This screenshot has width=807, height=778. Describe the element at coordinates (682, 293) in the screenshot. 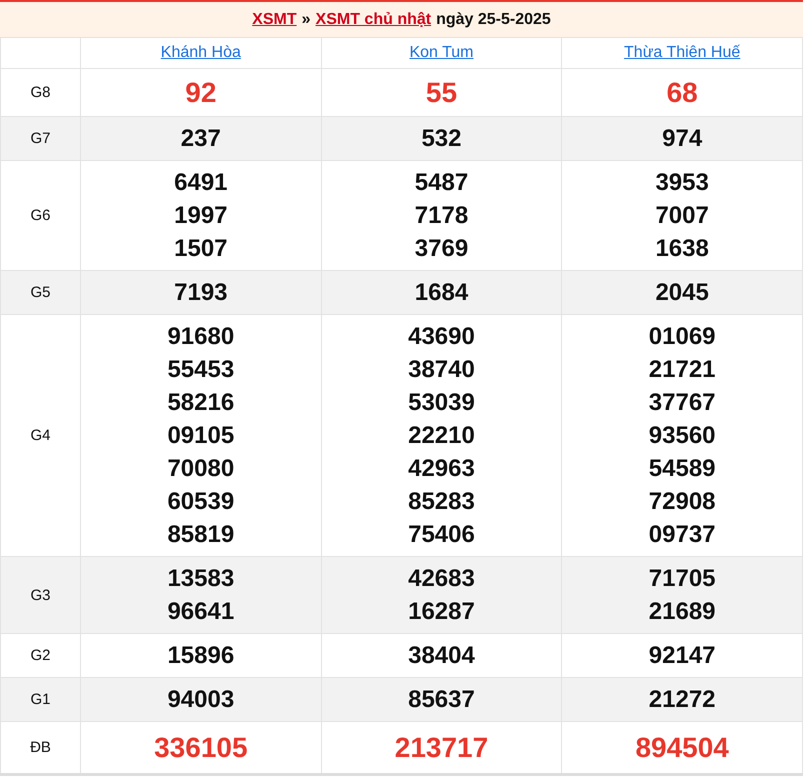

I see `result-number: 2045` at that location.